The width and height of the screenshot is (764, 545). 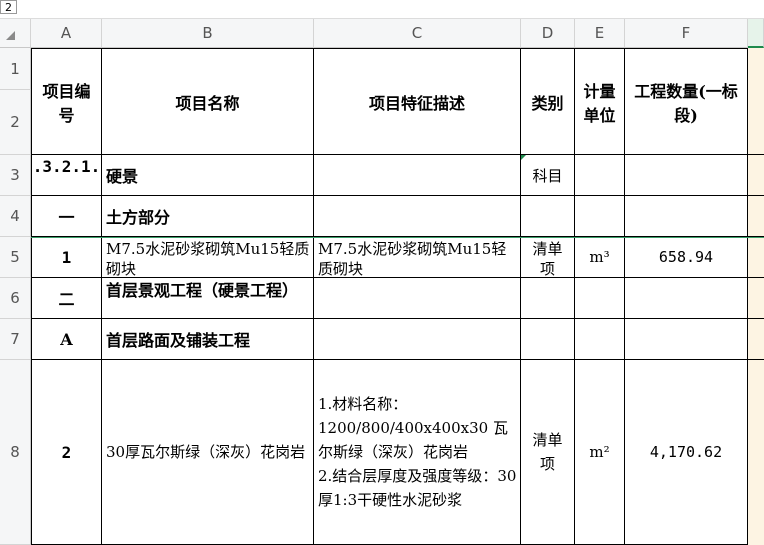 What do you see at coordinates (755, 216) in the screenshot?
I see `cell-g4` at bounding box center [755, 216].